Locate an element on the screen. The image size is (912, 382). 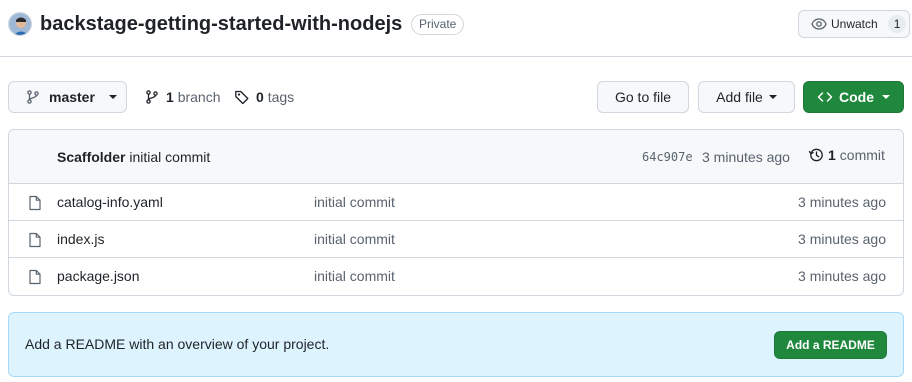
branch-count-label: branch is located at coordinates (199, 97).